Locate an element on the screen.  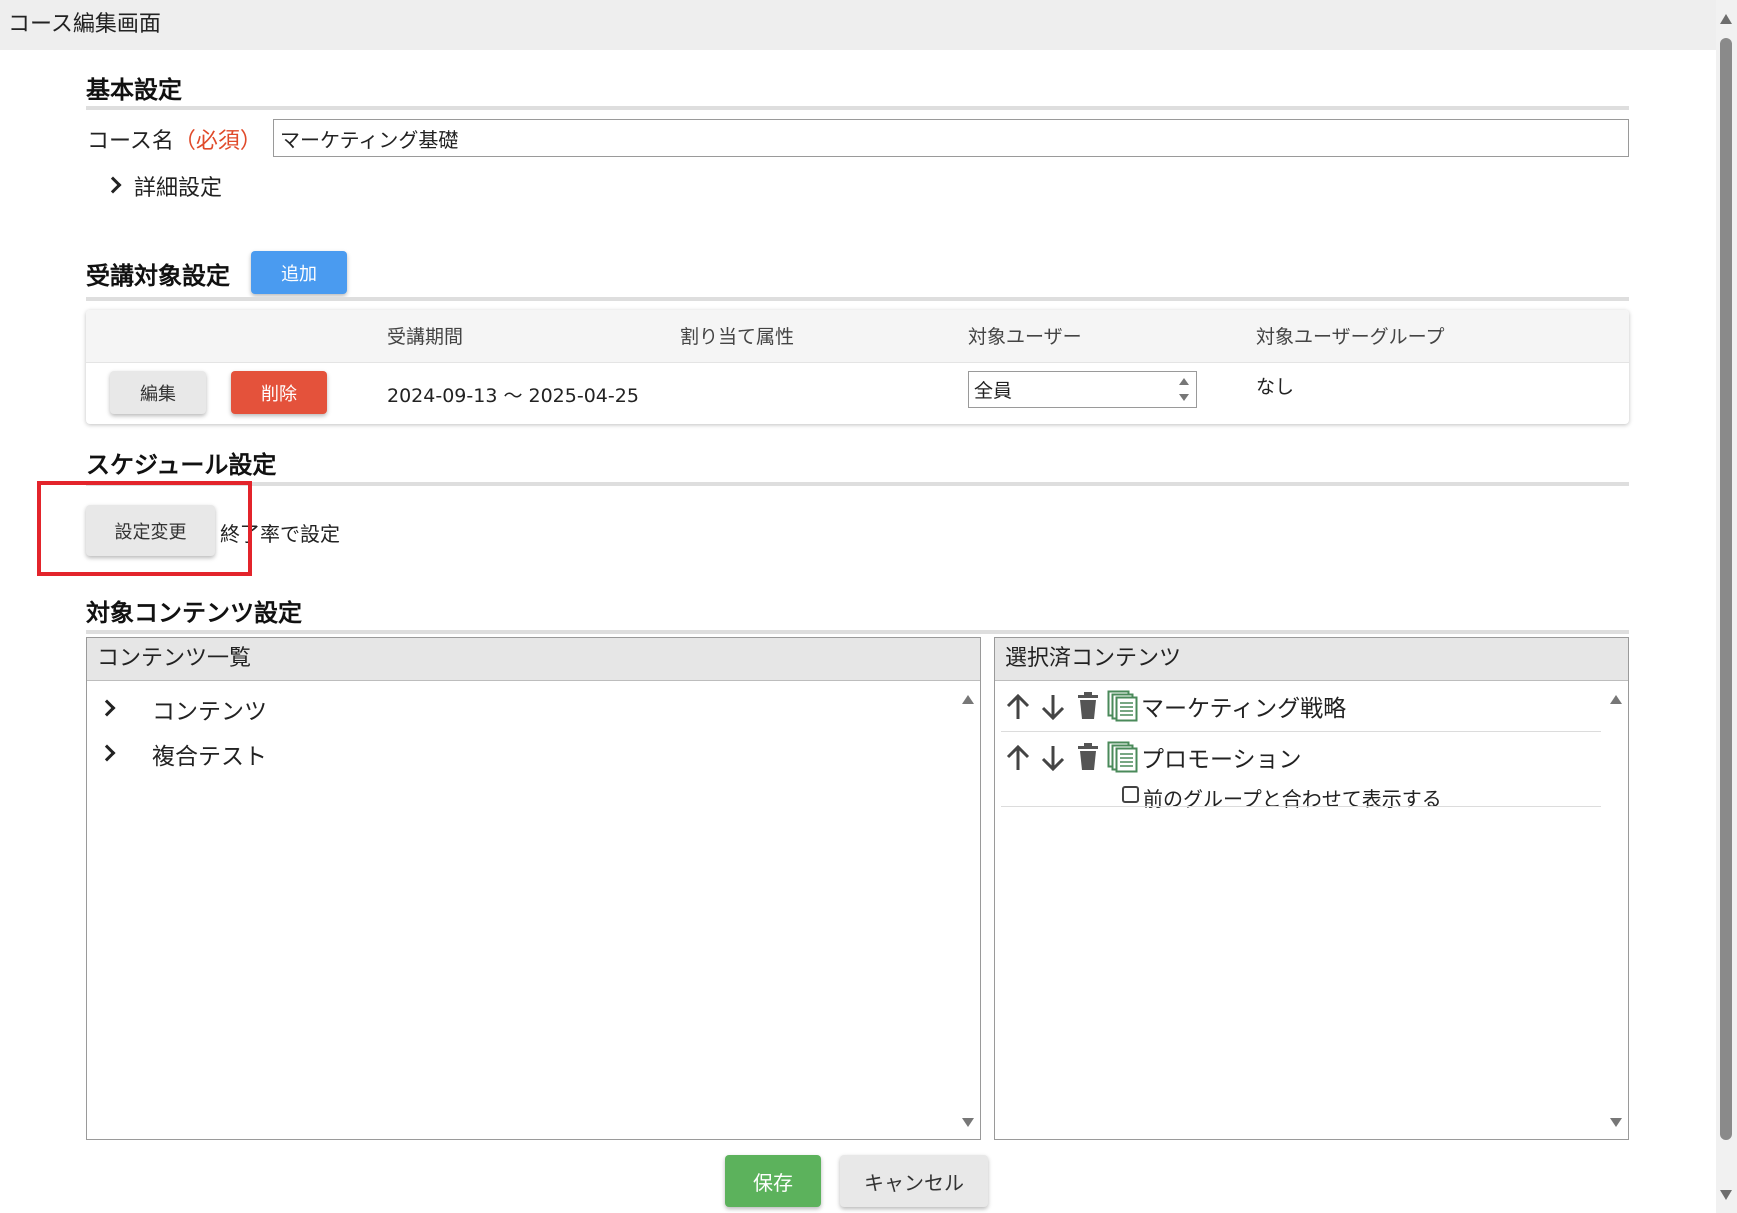
column-attribute: 割り当て属性 is located at coordinates (737, 337).